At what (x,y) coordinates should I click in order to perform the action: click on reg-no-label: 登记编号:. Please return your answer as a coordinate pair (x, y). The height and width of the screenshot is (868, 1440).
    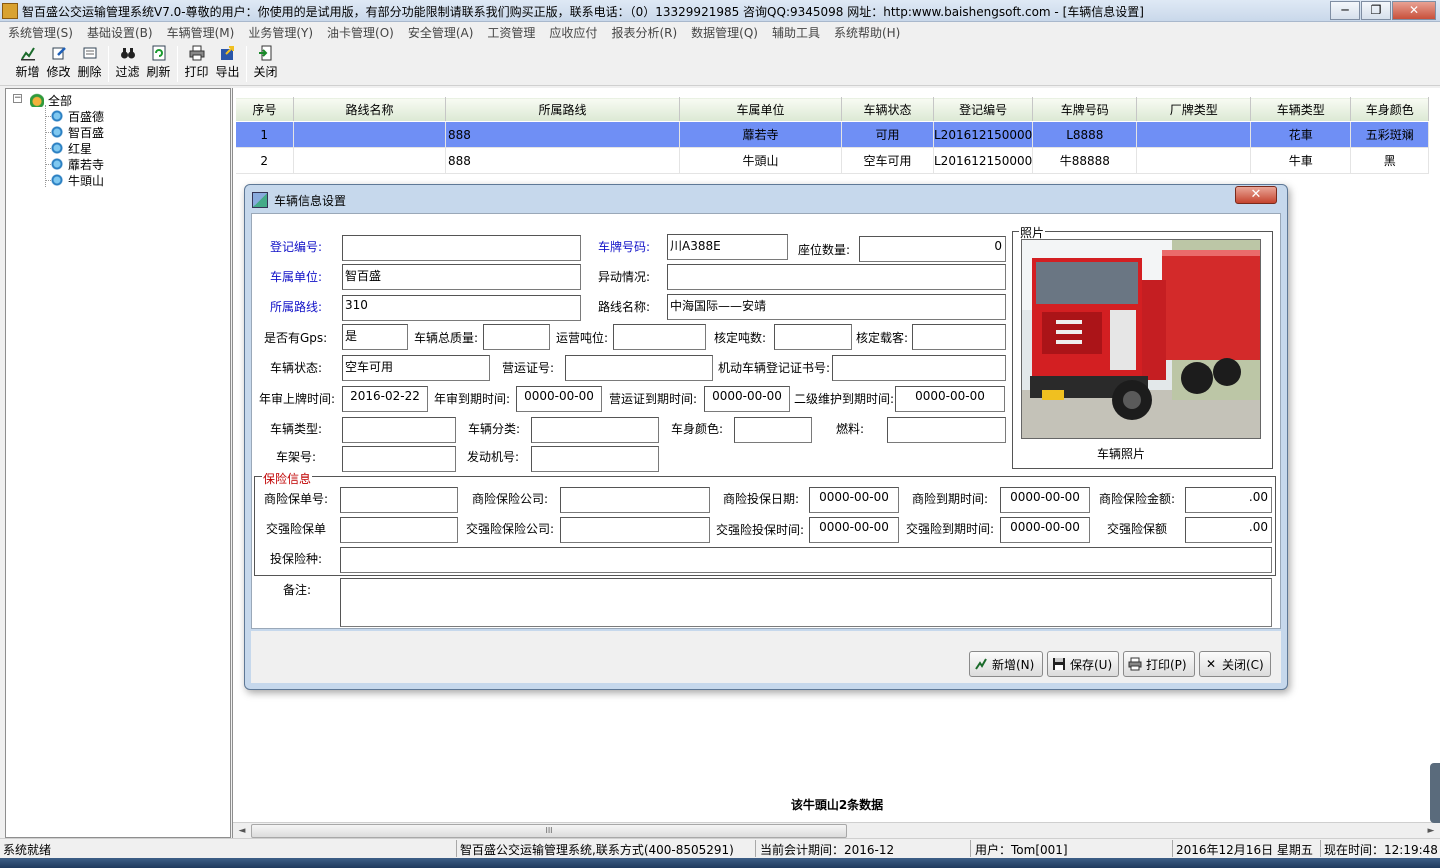
    Looking at the image, I should click on (296, 247).